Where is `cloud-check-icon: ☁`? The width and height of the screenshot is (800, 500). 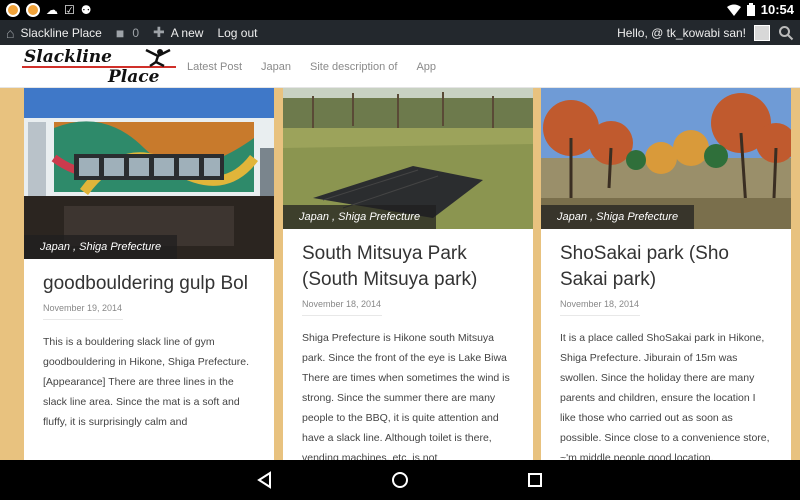
cloud-check-icon: ☁ is located at coordinates (52, 10).